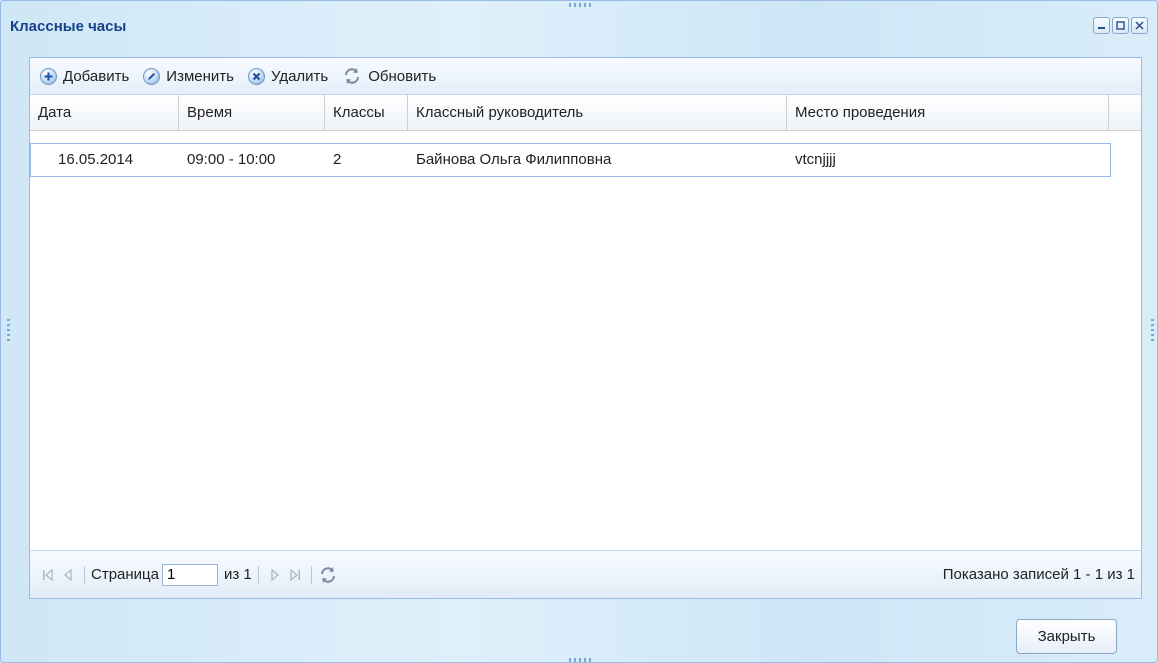  I want to click on plus-icon, so click(48, 76).